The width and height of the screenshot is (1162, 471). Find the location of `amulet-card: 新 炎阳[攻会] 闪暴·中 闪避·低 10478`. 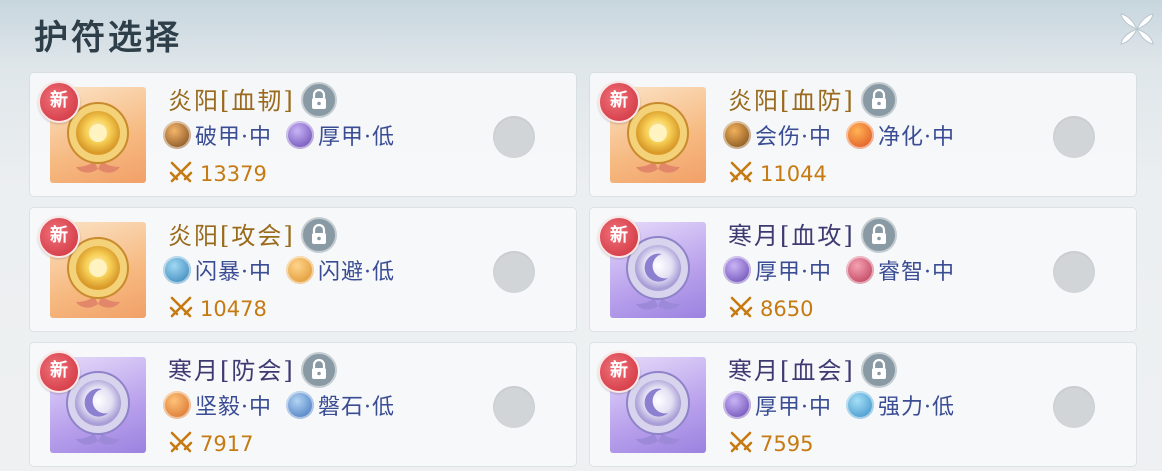

amulet-card: 新 炎阳[攻会] 闪暴·中 闪避·低 10478 is located at coordinates (303, 269).